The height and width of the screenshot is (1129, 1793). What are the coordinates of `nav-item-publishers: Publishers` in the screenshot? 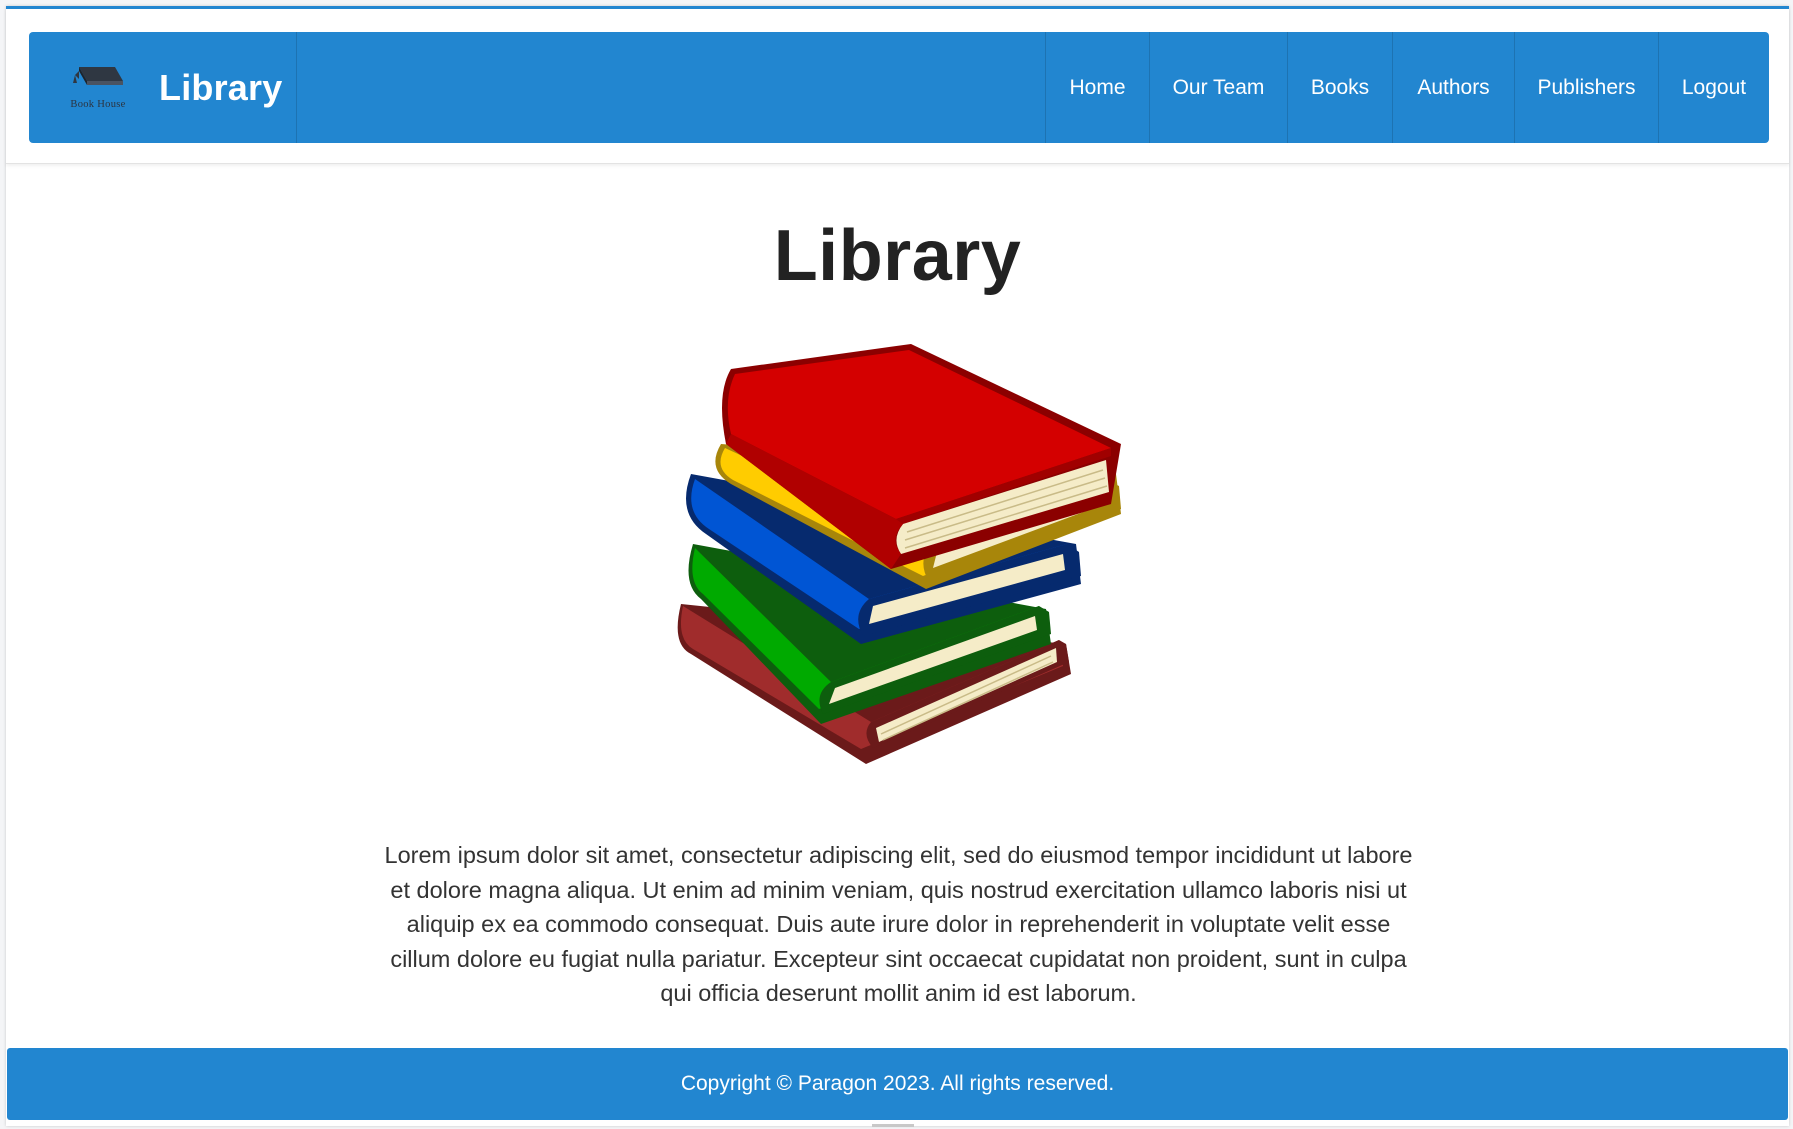 It's located at (1586, 87).